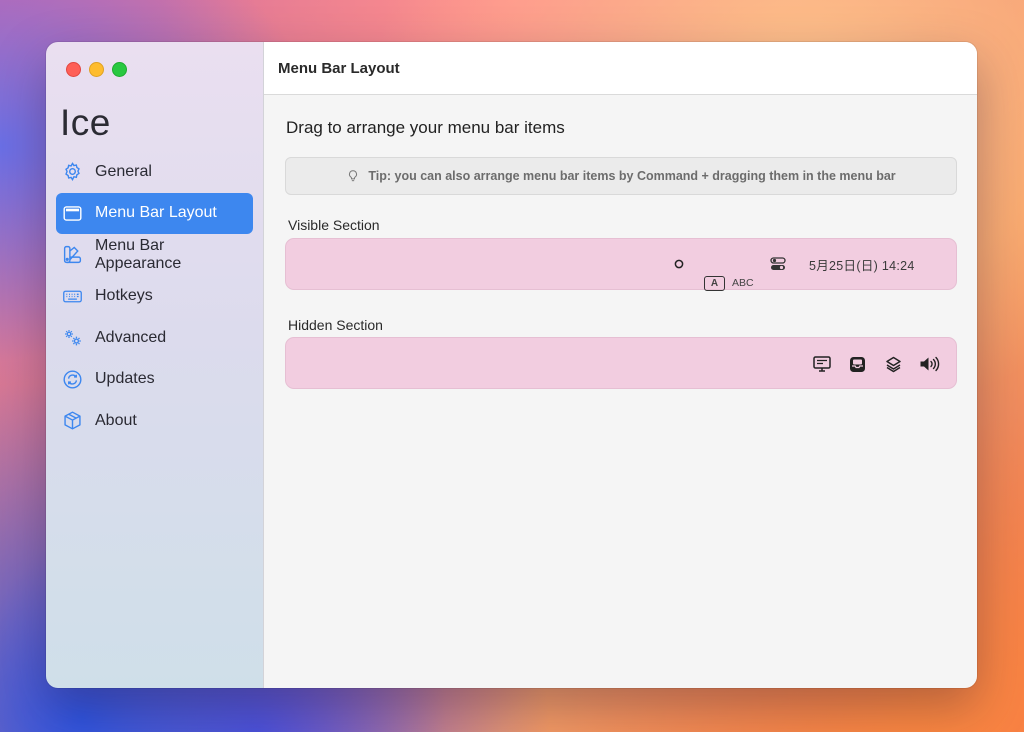  What do you see at coordinates (72, 379) in the screenshot?
I see `refresh-icon` at bounding box center [72, 379].